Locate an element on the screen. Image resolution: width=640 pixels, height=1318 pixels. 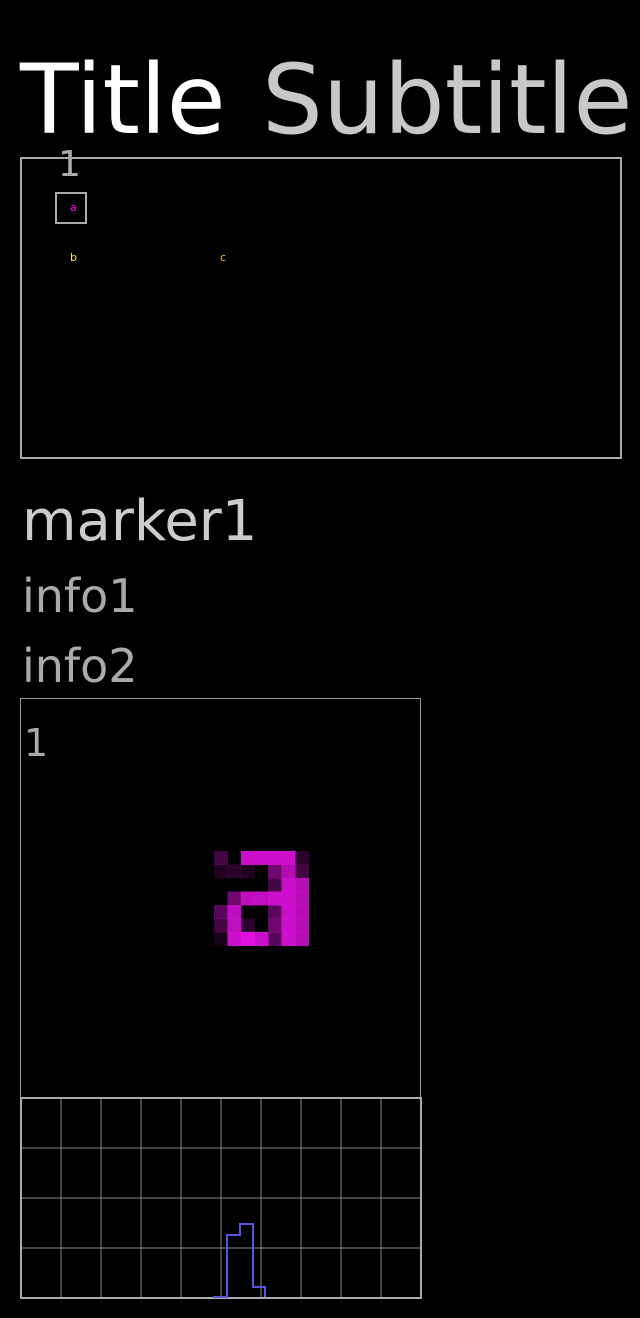
marker-info-1: info1 is located at coordinates (80, 596).